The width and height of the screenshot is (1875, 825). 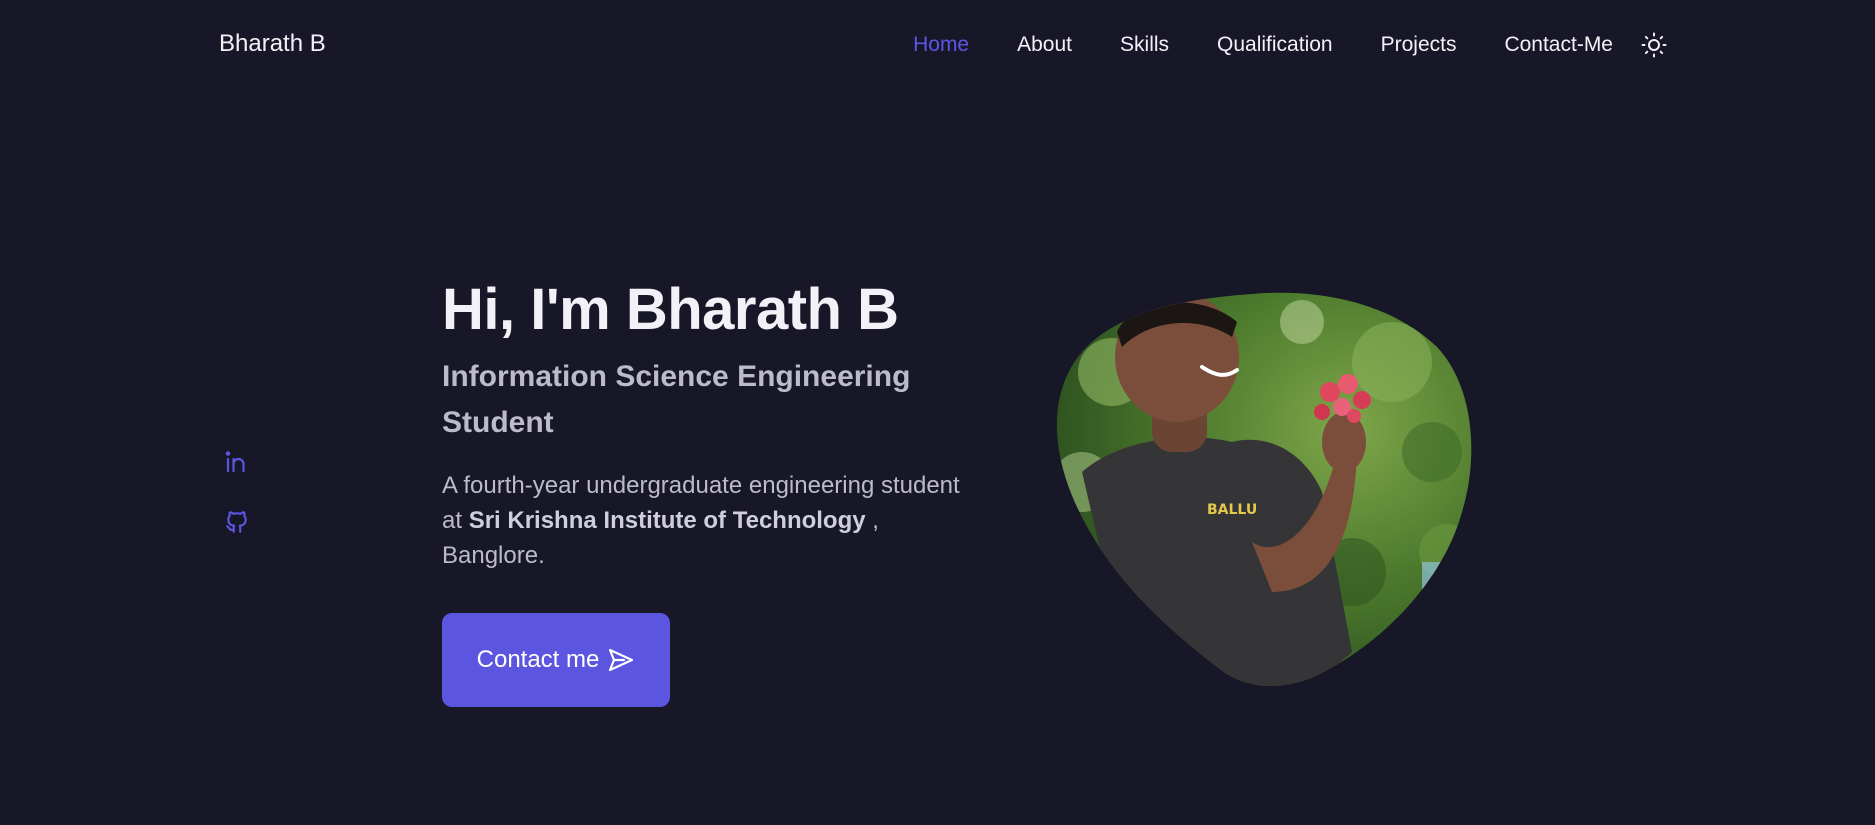 What do you see at coordinates (621, 660) in the screenshot?
I see `send-icon` at bounding box center [621, 660].